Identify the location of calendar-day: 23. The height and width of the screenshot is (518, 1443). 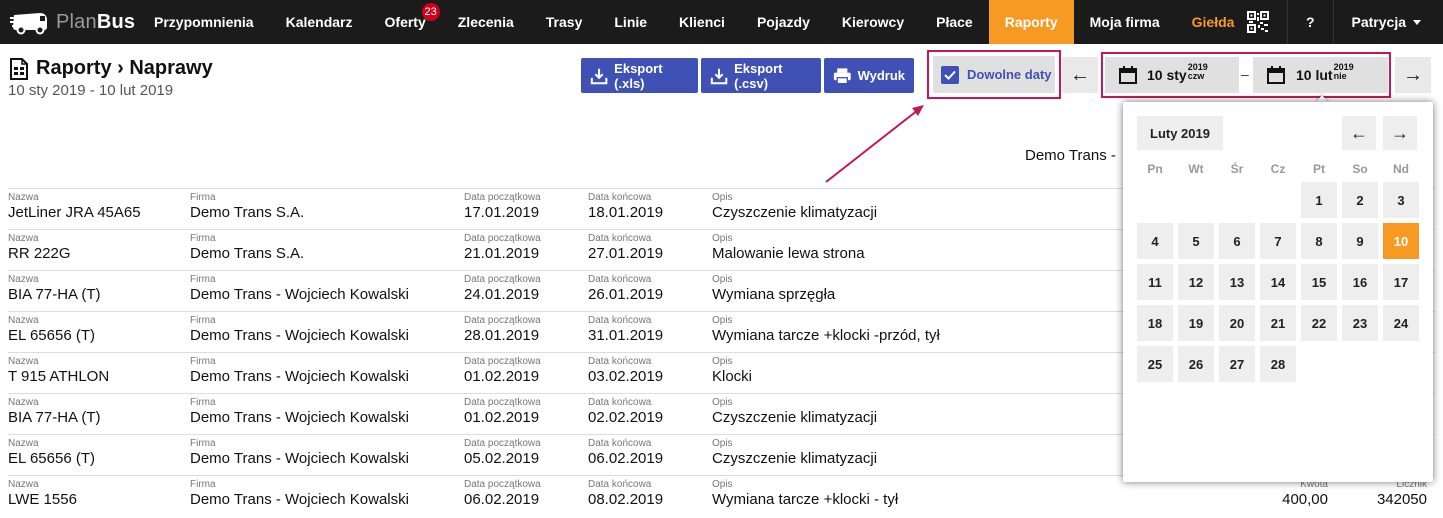
(1360, 323).